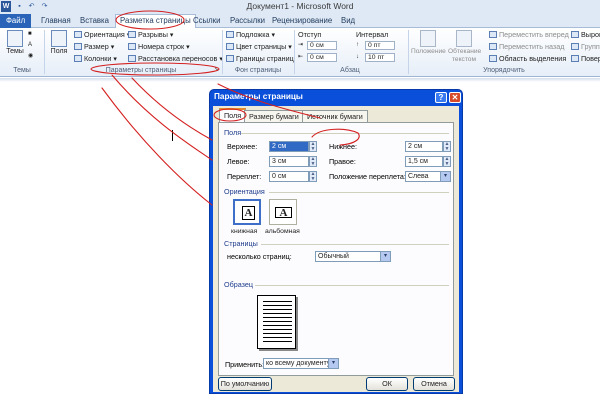 Image resolution: width=600 pixels, height=402 pixels. Describe the element at coordinates (313, 146) in the screenshot. I see `top-margin-spinner: ▲ ▼` at that location.